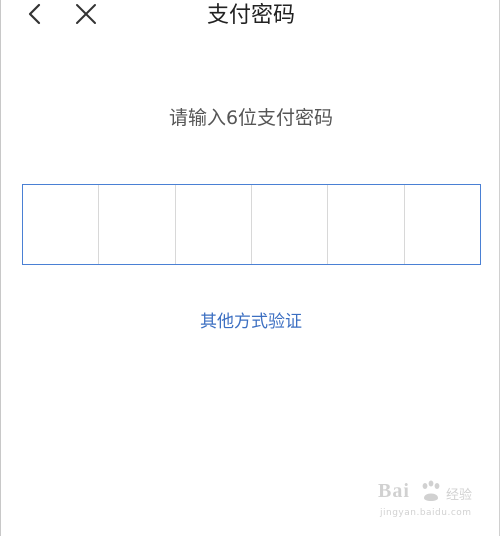  I want to click on watermark-url: jingyan.baidu.com, so click(426, 513).